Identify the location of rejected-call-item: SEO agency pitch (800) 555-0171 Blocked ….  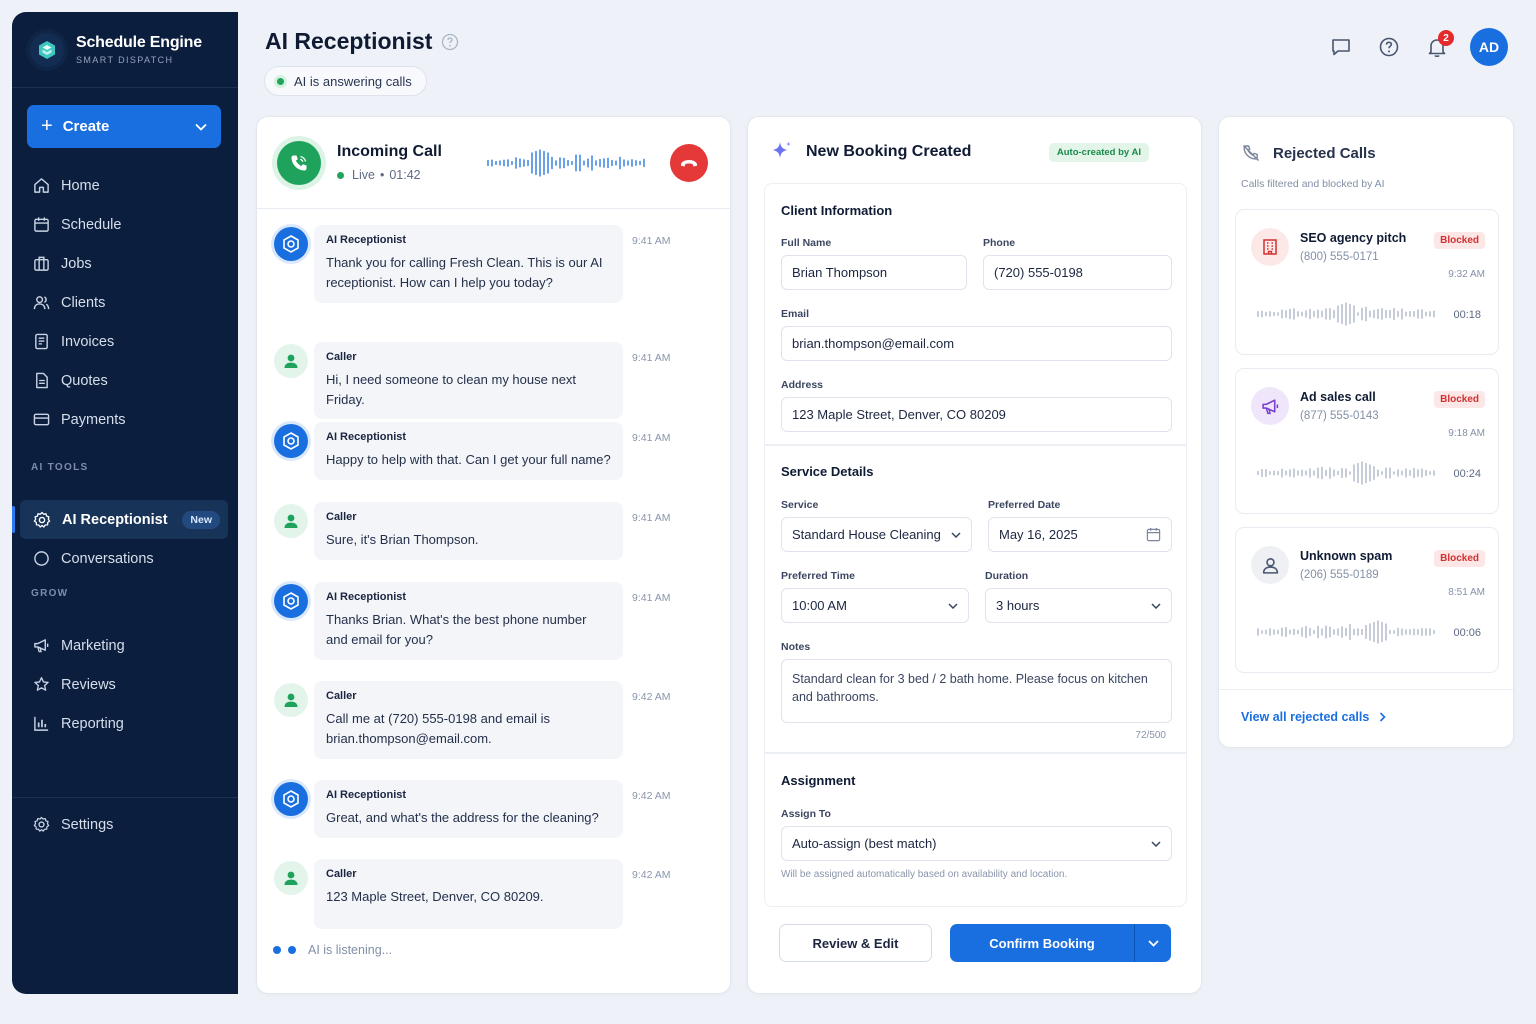
(1367, 282).